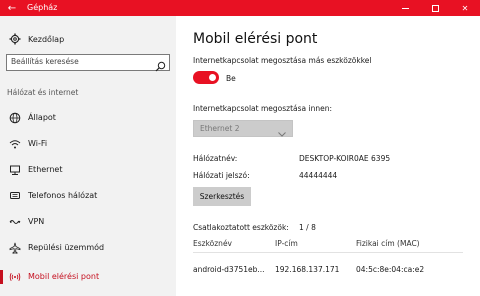  What do you see at coordinates (1, 277) in the screenshot?
I see `active-indicator` at bounding box center [1, 277].